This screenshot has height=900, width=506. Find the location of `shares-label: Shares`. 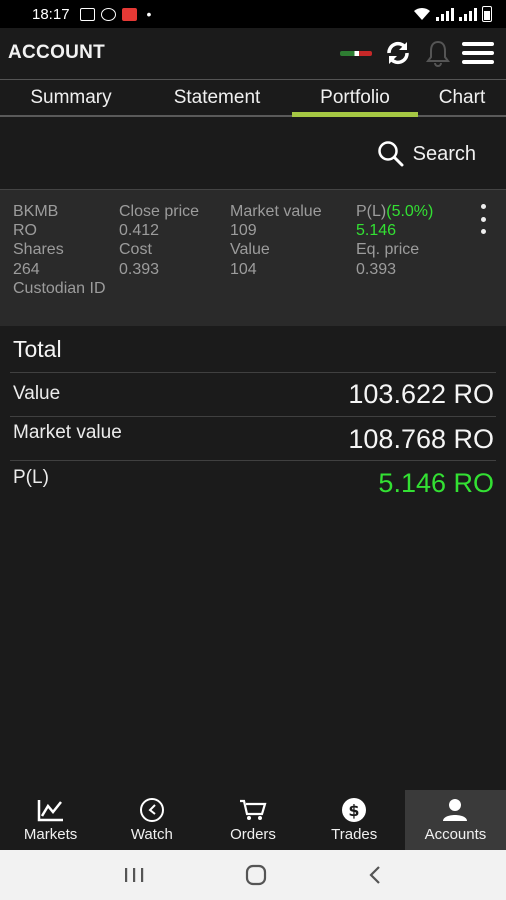

shares-label: Shares is located at coordinates (38, 249).